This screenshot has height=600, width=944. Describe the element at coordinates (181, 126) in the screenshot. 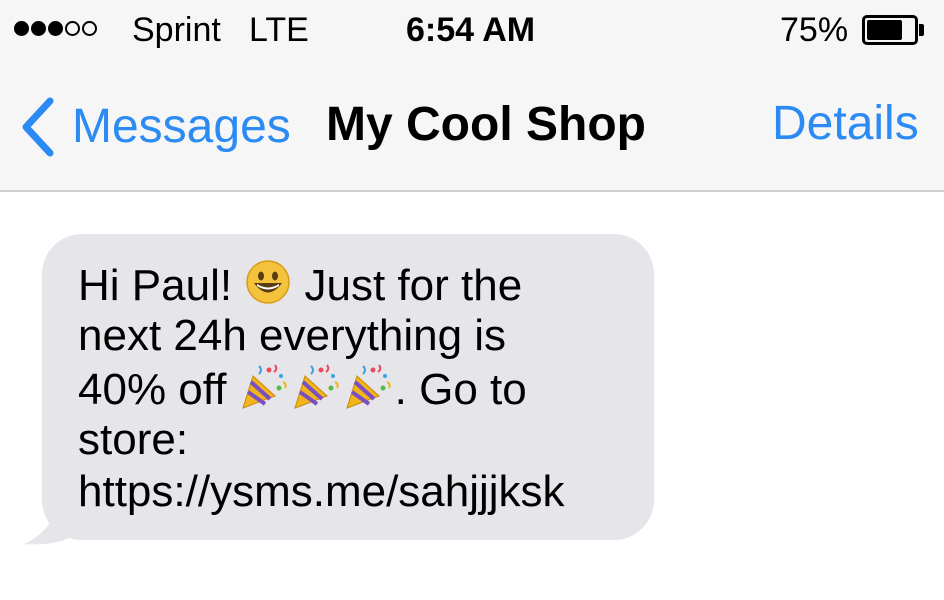

I see `back-button-label: Messages` at that location.